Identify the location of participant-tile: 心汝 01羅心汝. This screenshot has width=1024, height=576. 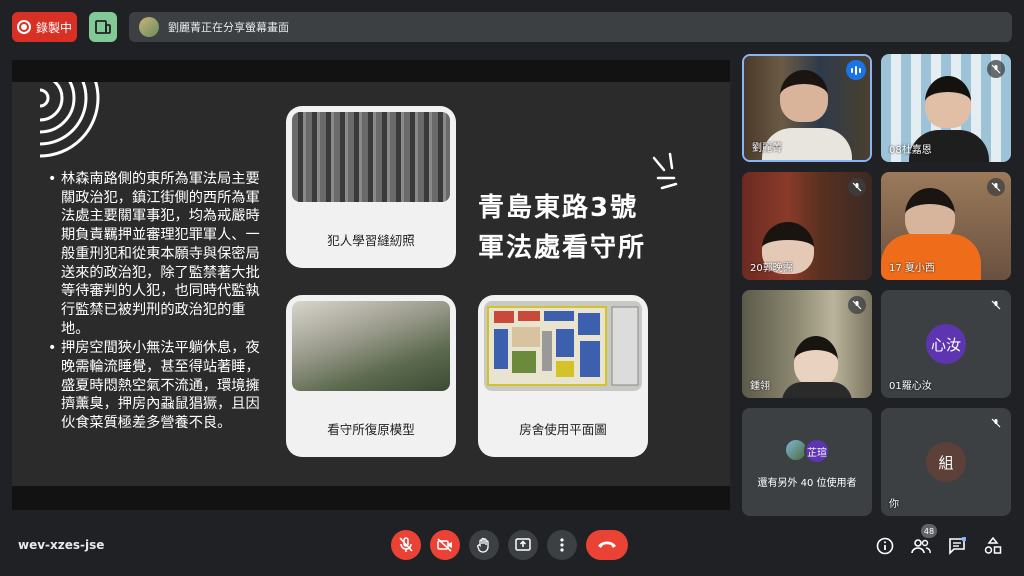
(946, 344).